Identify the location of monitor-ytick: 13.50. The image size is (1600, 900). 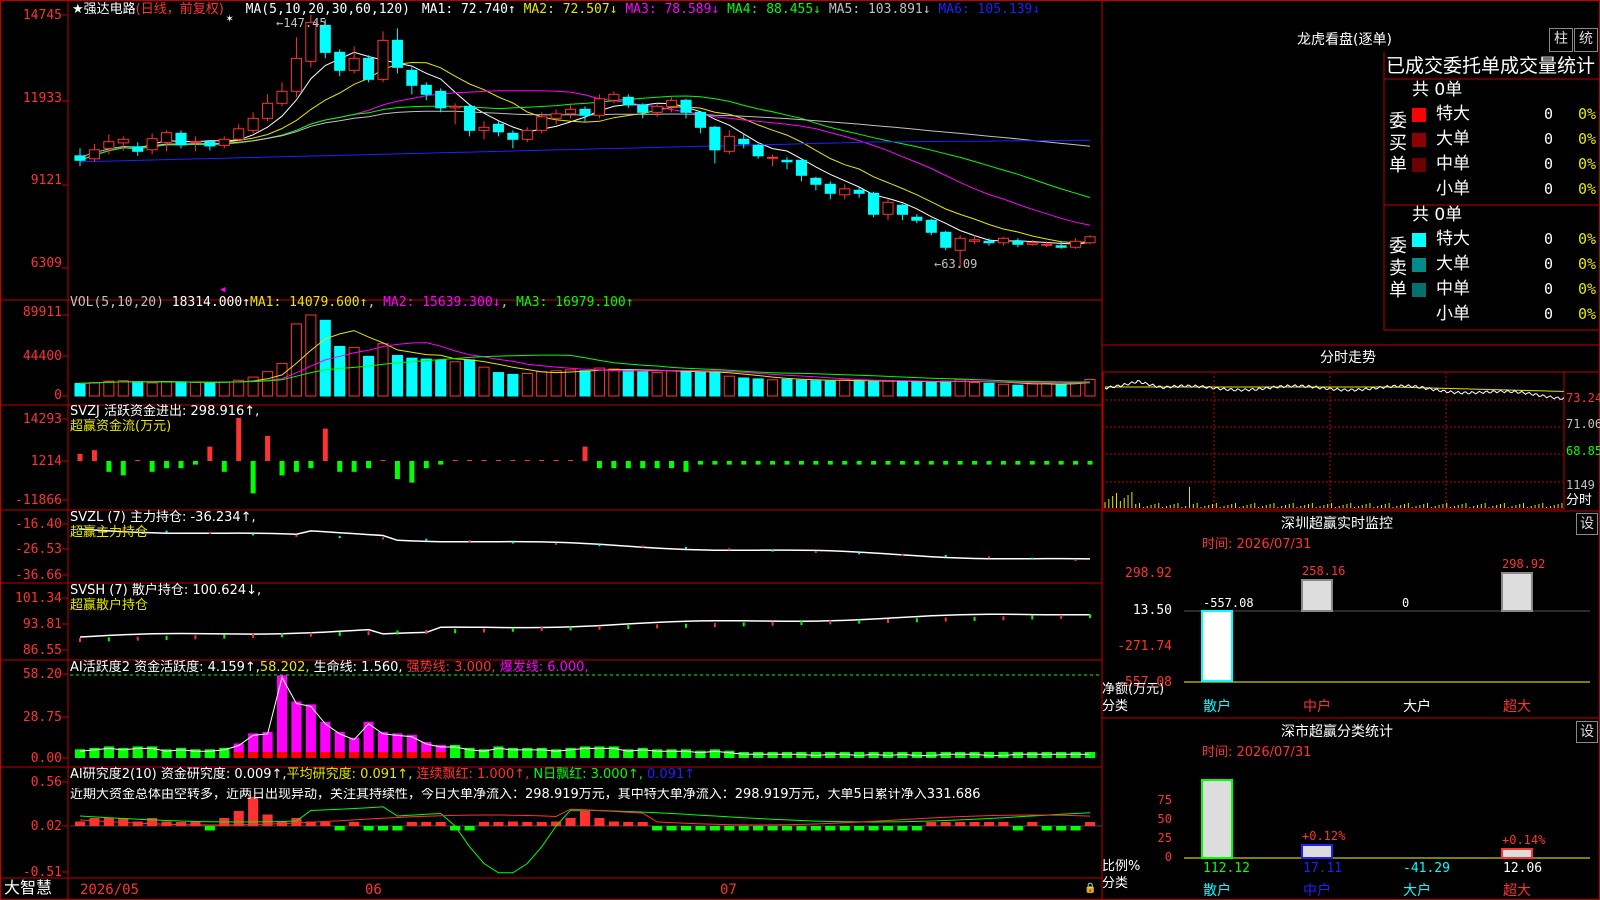
(1152, 610).